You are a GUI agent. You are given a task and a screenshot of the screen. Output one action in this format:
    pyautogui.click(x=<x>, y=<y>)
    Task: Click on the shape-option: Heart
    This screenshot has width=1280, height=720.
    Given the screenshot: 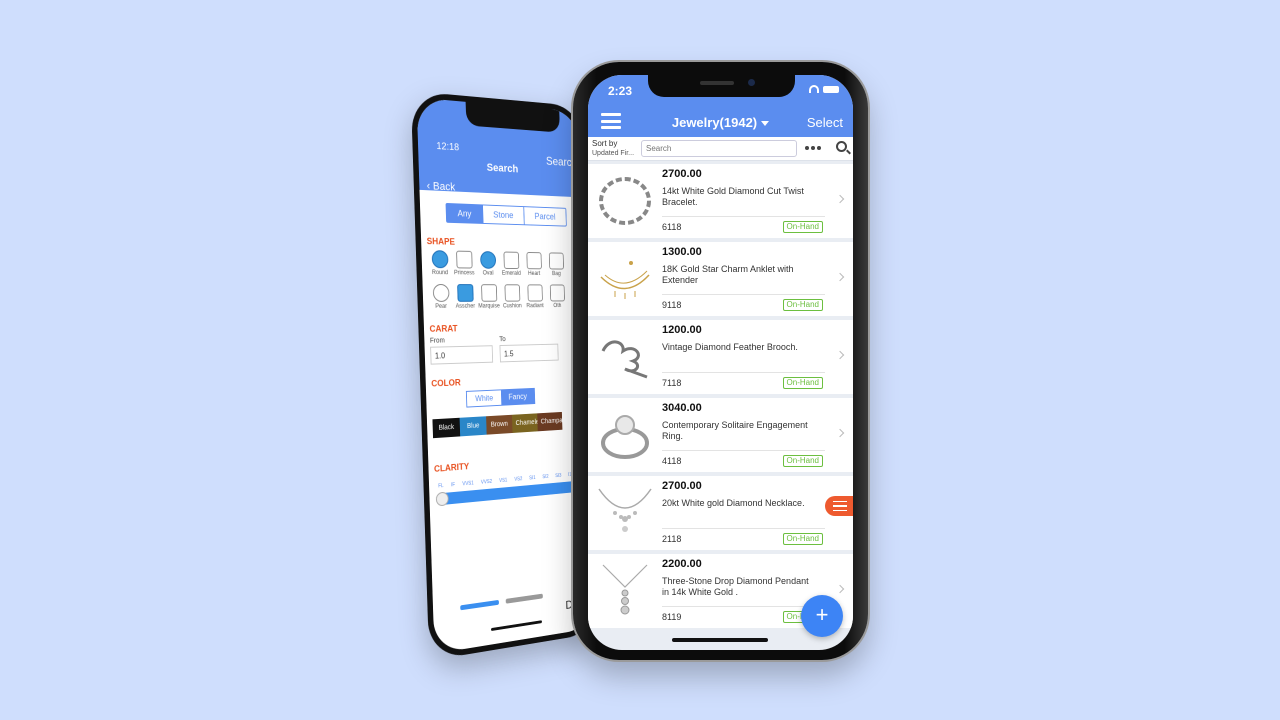 What is the action you would take?
    pyautogui.click(x=533, y=264)
    